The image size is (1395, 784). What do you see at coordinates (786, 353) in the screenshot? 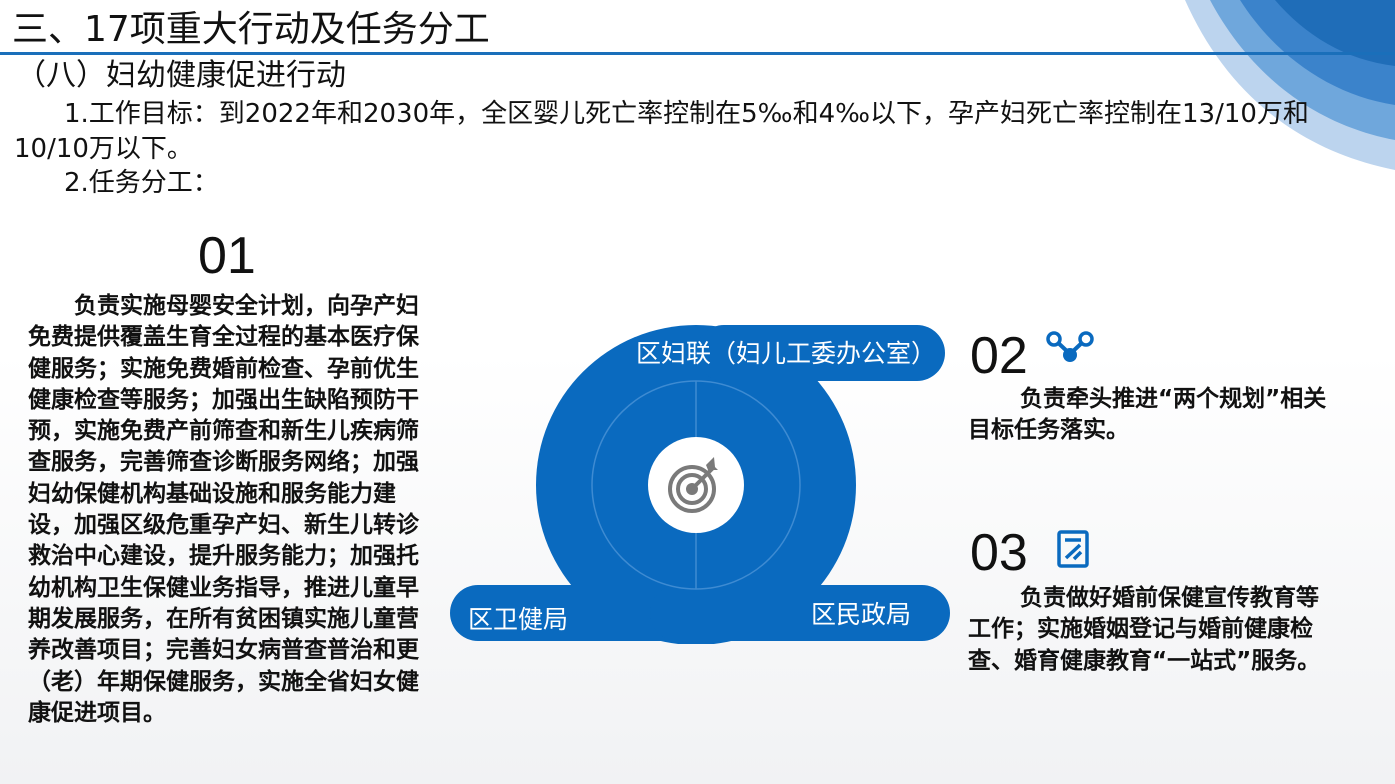
I see `label-women-federation: 区妇联（妇儿工委办公室）` at bounding box center [786, 353].